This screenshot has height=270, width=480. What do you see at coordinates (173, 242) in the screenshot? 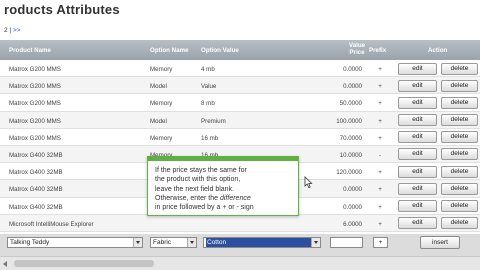
I see `option-select: Fabric` at bounding box center [173, 242].